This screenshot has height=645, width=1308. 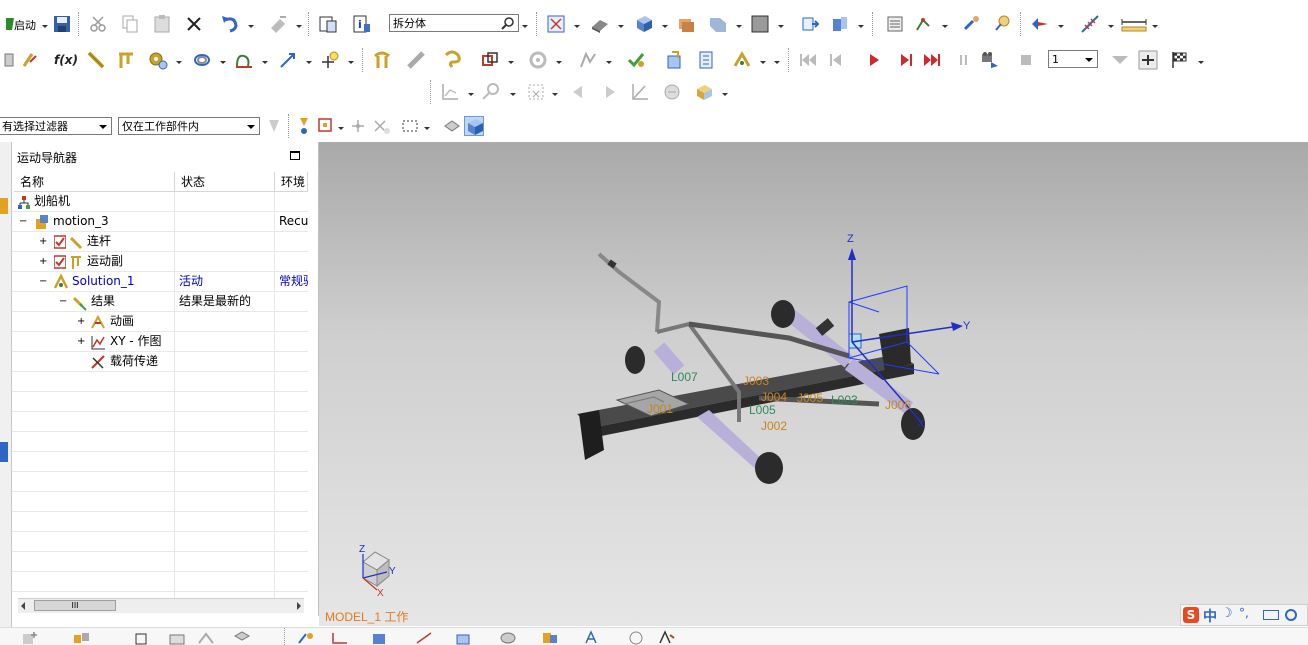 I want to click on trace-dropdown-arrow, so click(x=555, y=92).